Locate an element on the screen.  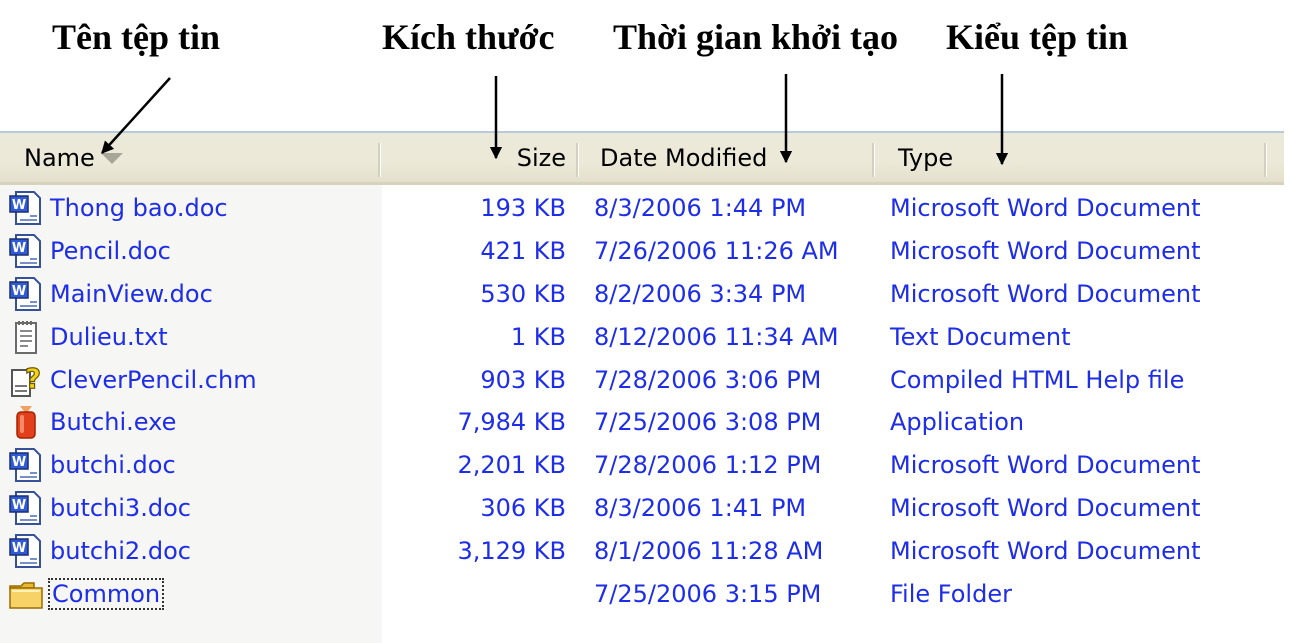
file-name: Pencil.doc is located at coordinates (110, 251).